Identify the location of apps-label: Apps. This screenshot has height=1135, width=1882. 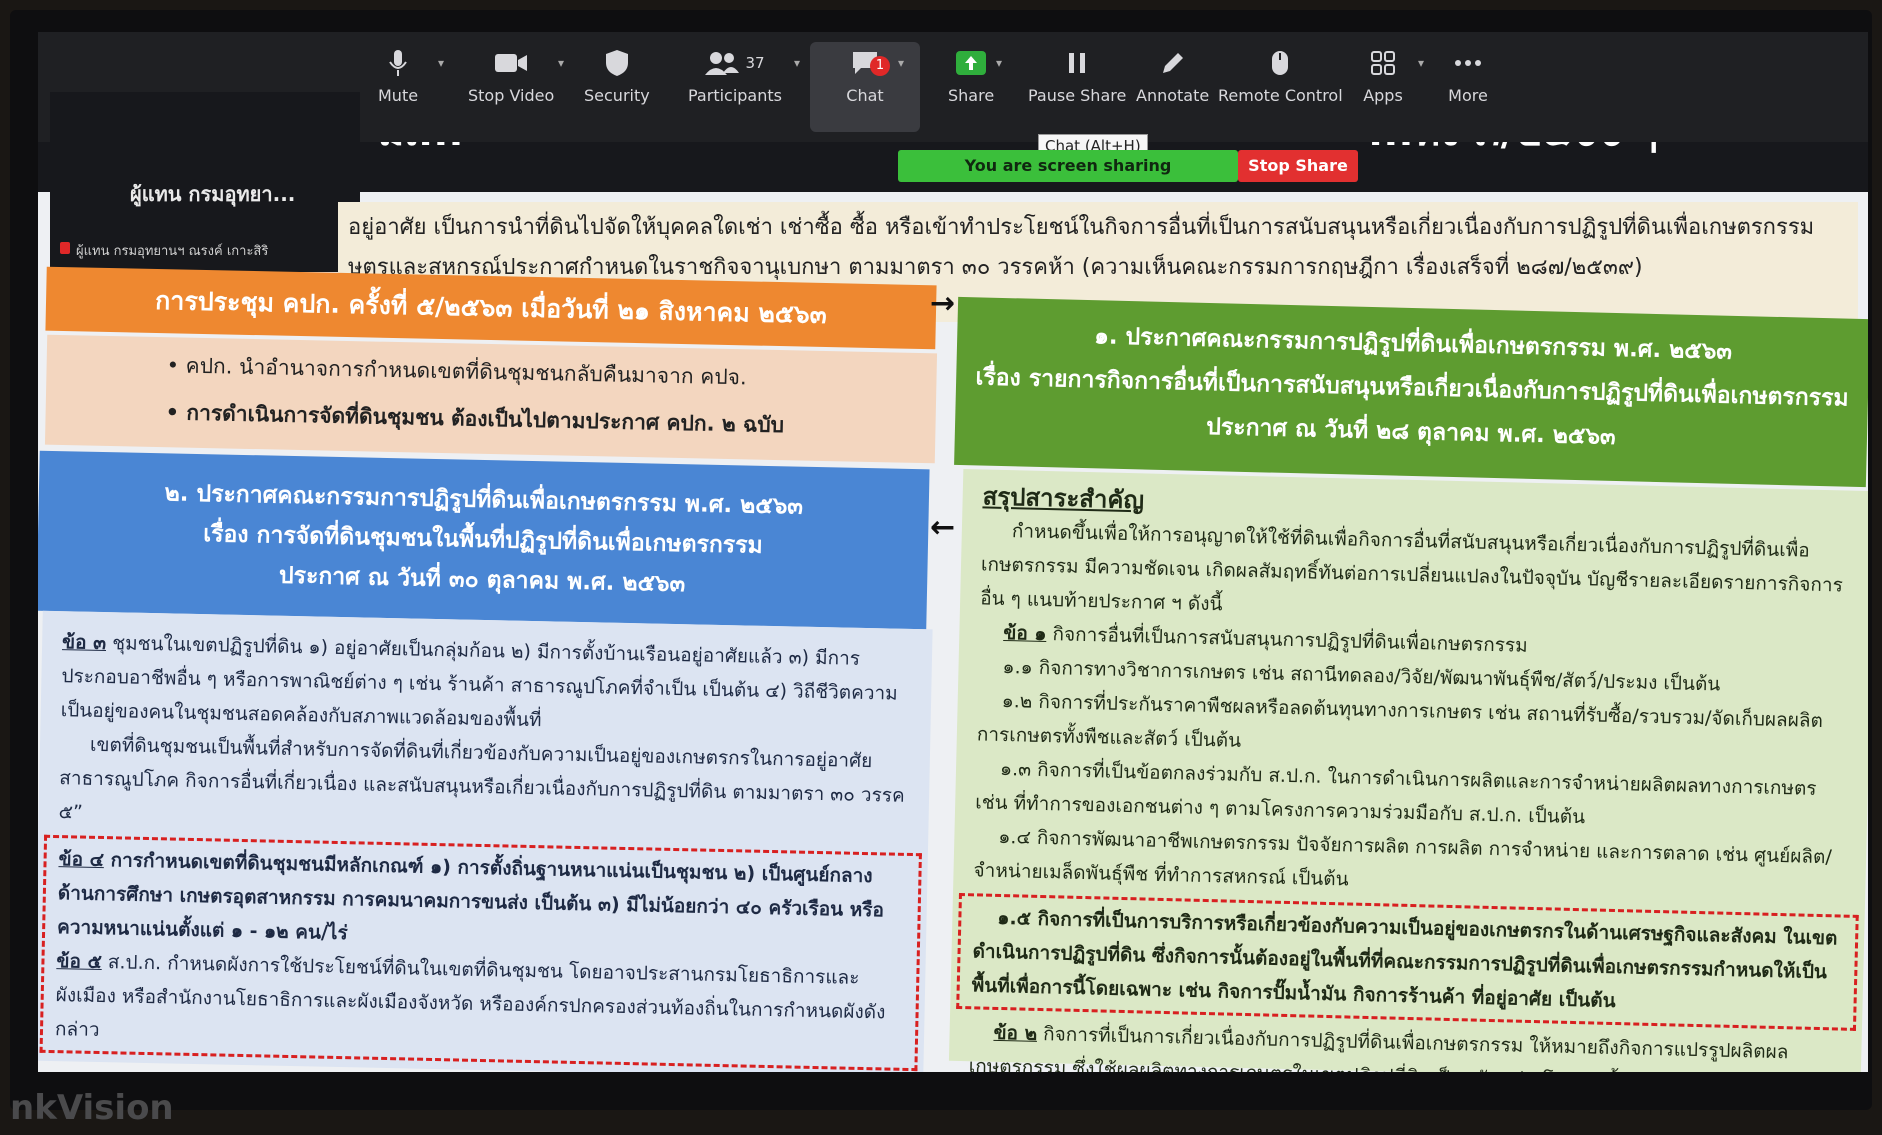
(1383, 95).